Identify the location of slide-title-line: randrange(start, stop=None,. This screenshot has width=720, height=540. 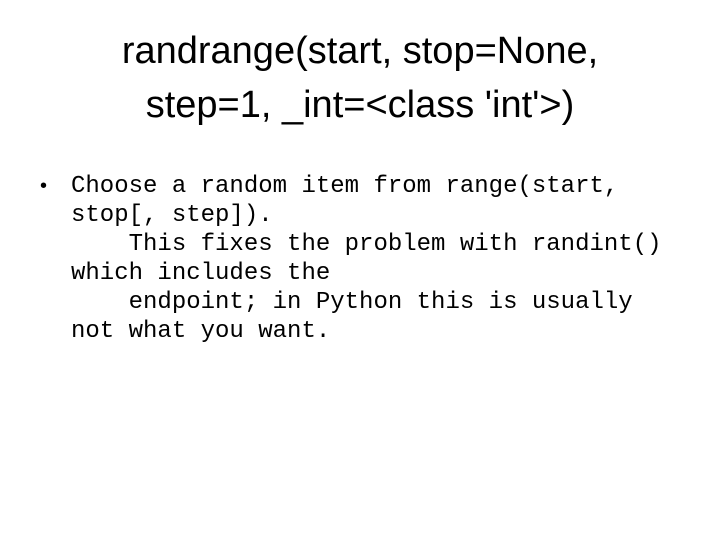
(360, 51).